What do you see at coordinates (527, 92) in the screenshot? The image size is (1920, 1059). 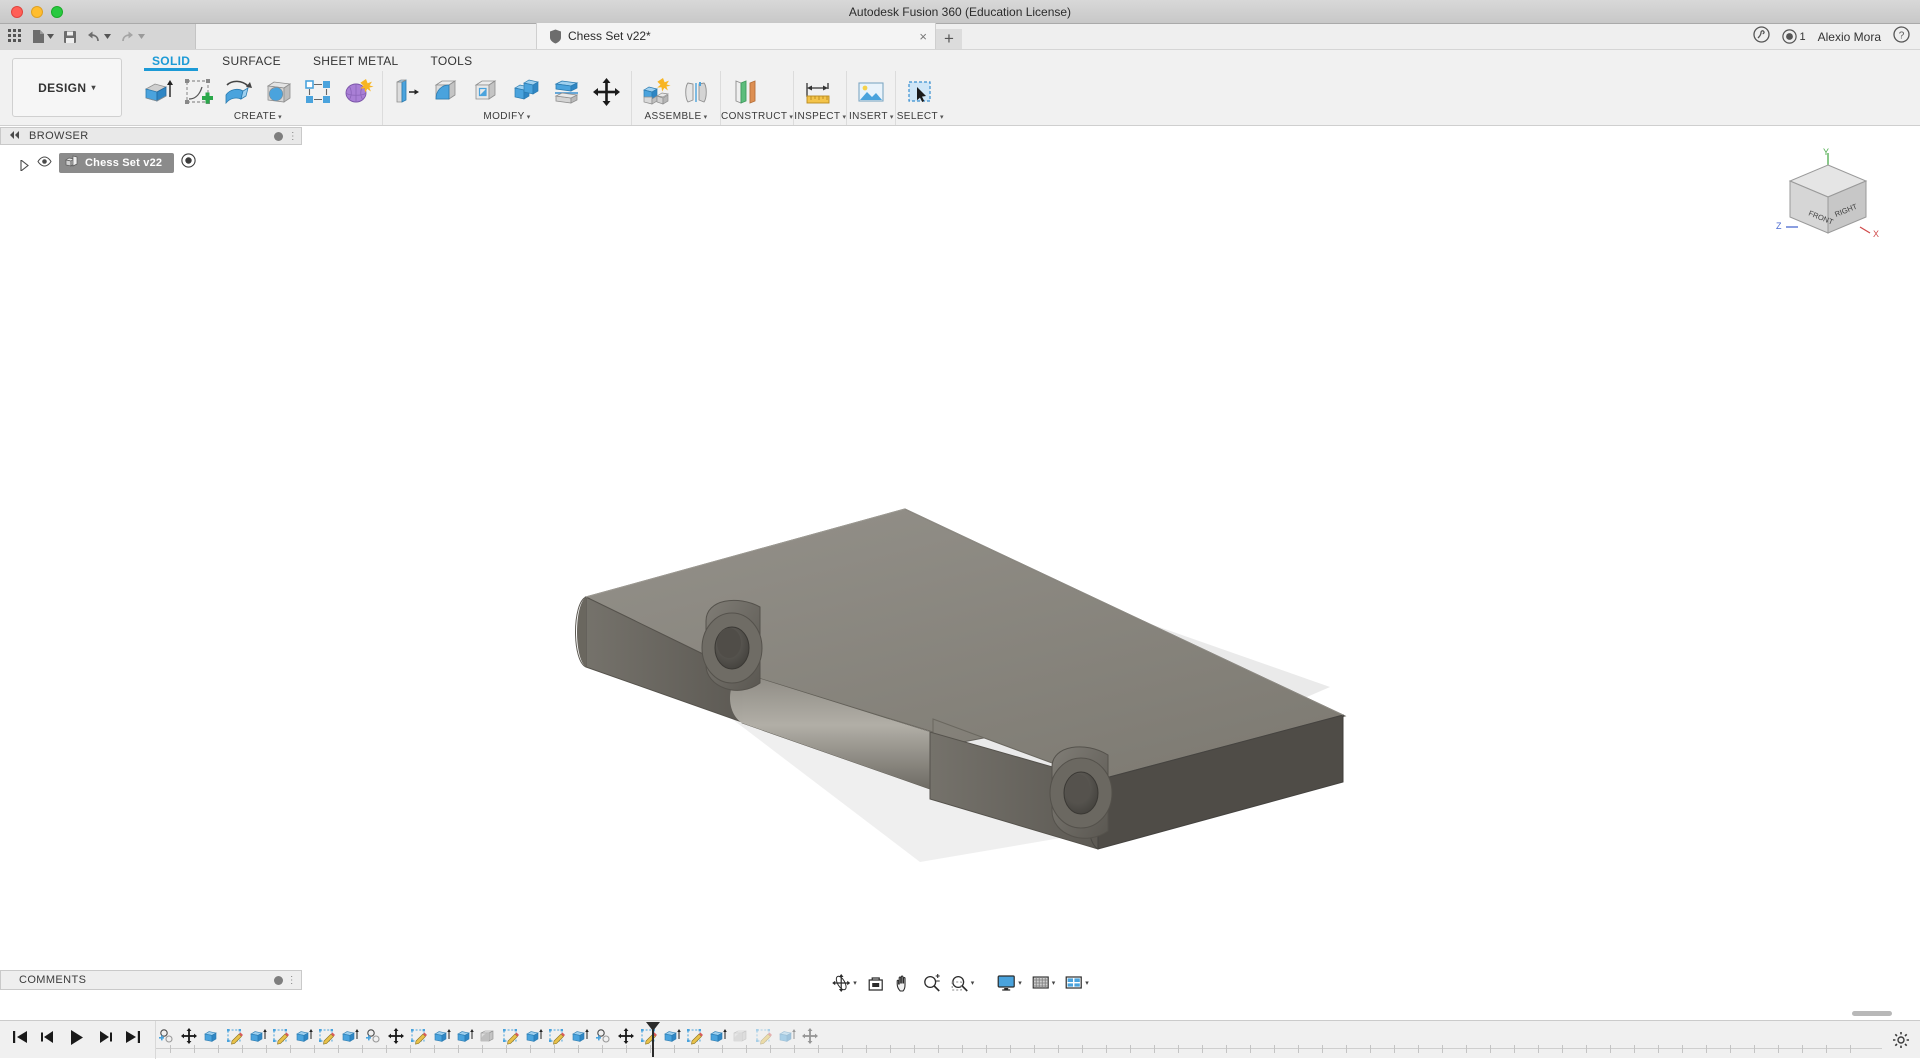 I see `combine-tool` at bounding box center [527, 92].